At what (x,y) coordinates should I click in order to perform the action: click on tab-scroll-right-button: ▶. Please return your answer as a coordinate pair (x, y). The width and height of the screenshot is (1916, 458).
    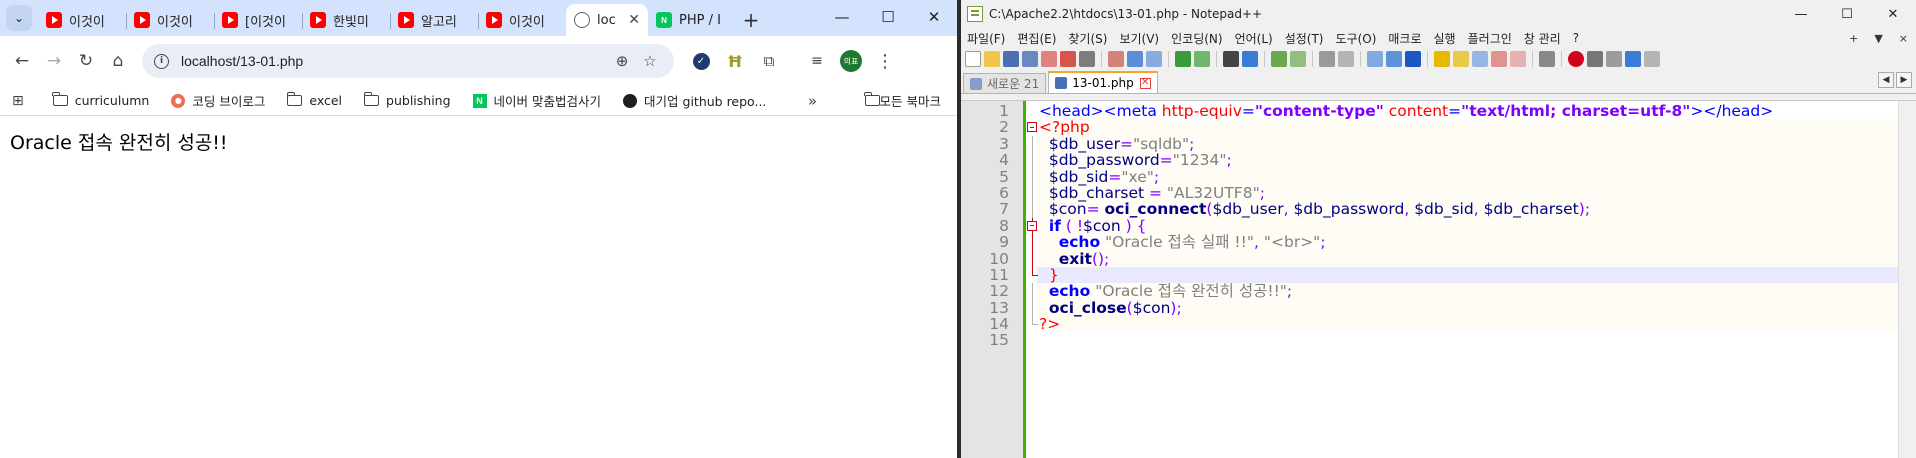
    Looking at the image, I should click on (1904, 80).